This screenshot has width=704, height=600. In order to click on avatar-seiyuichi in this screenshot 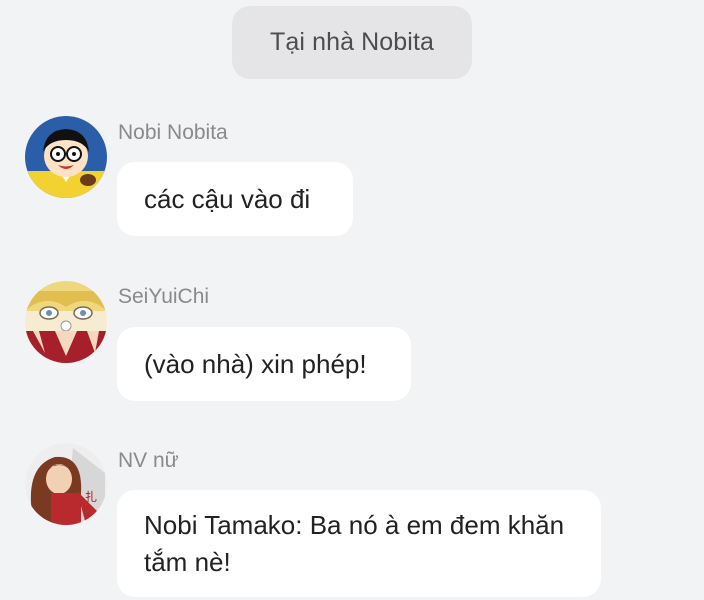, I will do `click(66, 322)`.